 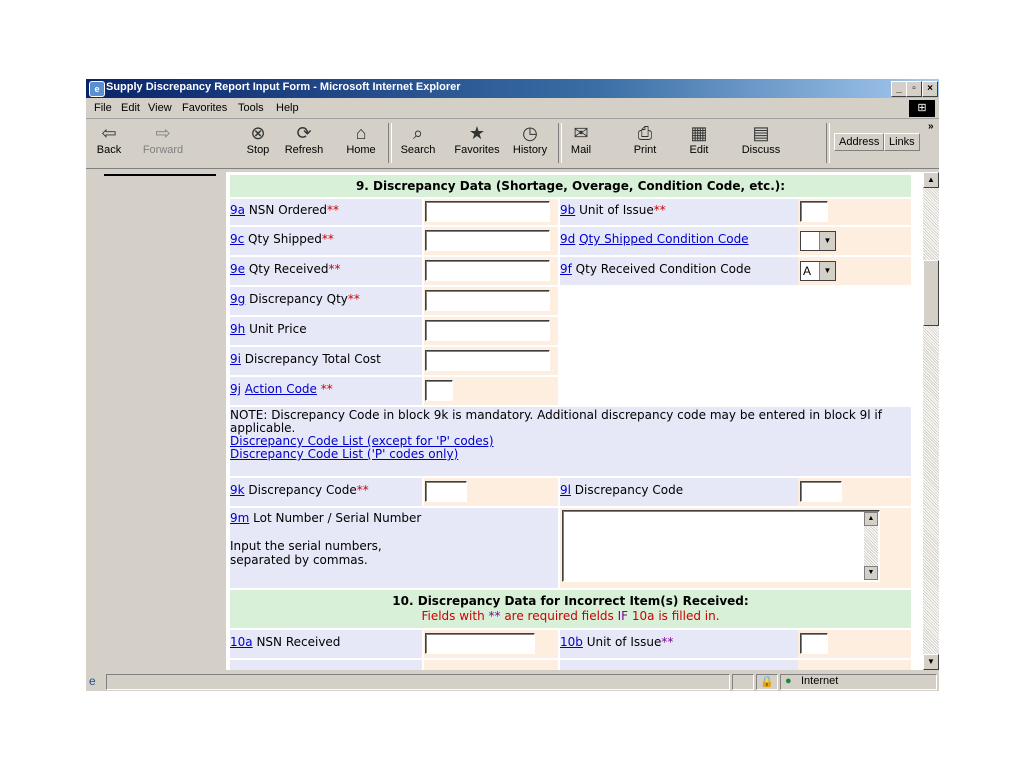 I want to click on history-icon: ◷, so click(x=530, y=133).